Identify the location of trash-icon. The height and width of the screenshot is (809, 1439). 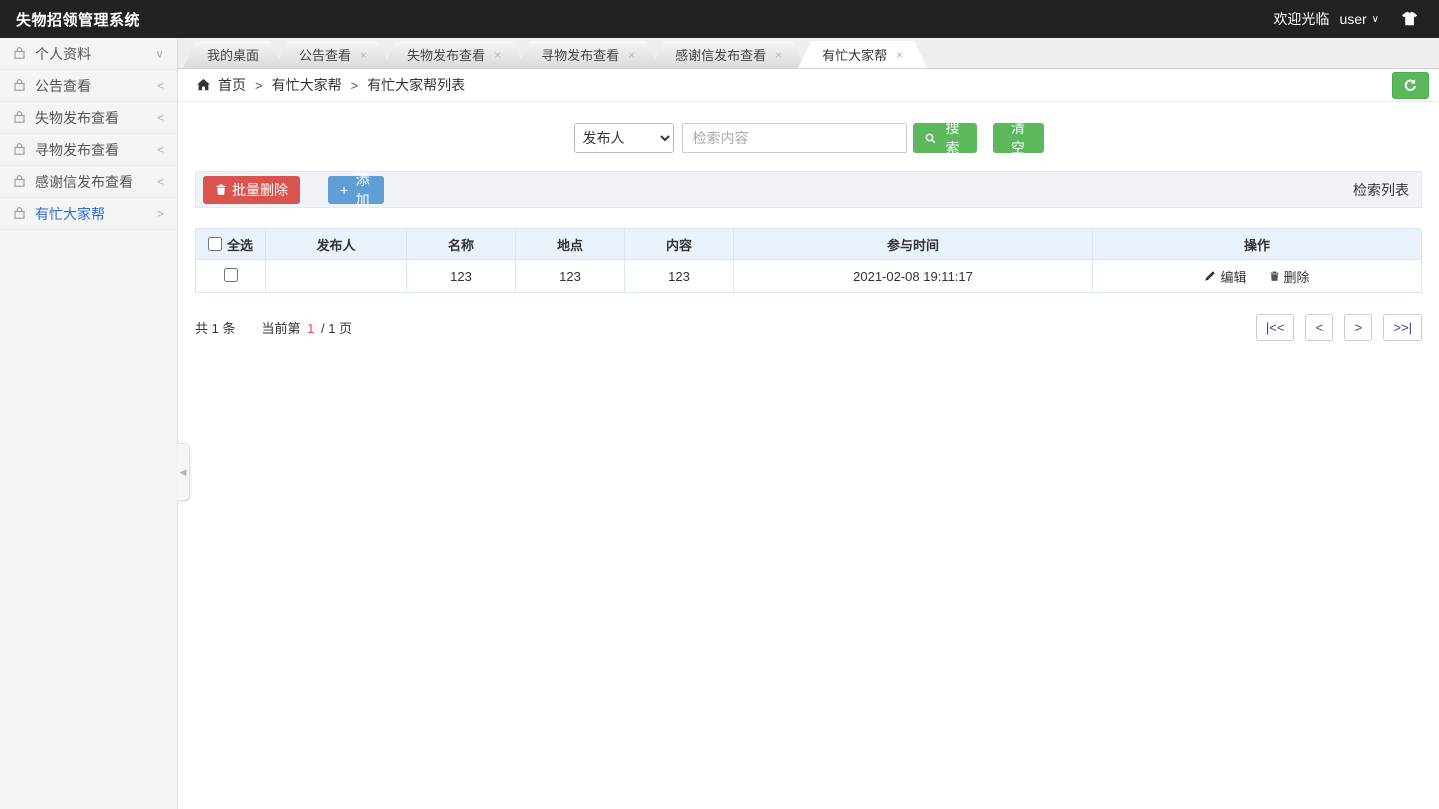
(1274, 276).